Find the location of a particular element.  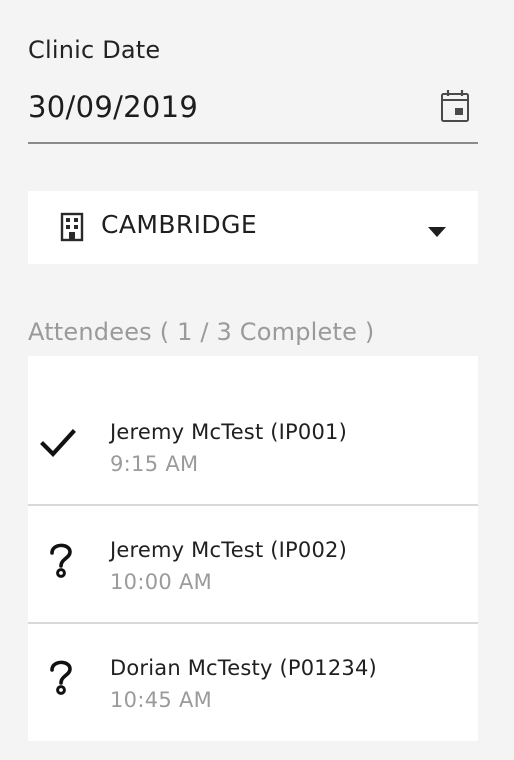

clinic-date-field: Clinic Date 30/09/2019 is located at coordinates (253, 87).